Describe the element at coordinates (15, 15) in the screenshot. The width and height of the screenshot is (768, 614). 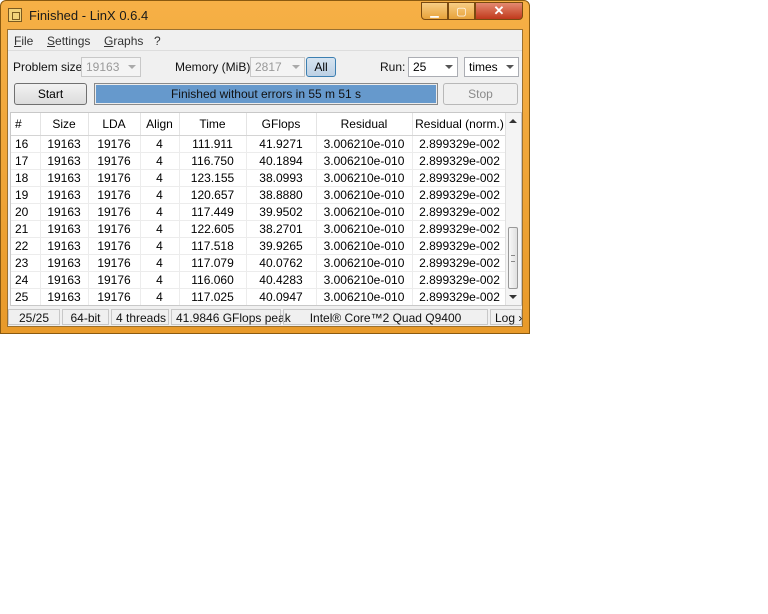
I see `app-icon` at that location.